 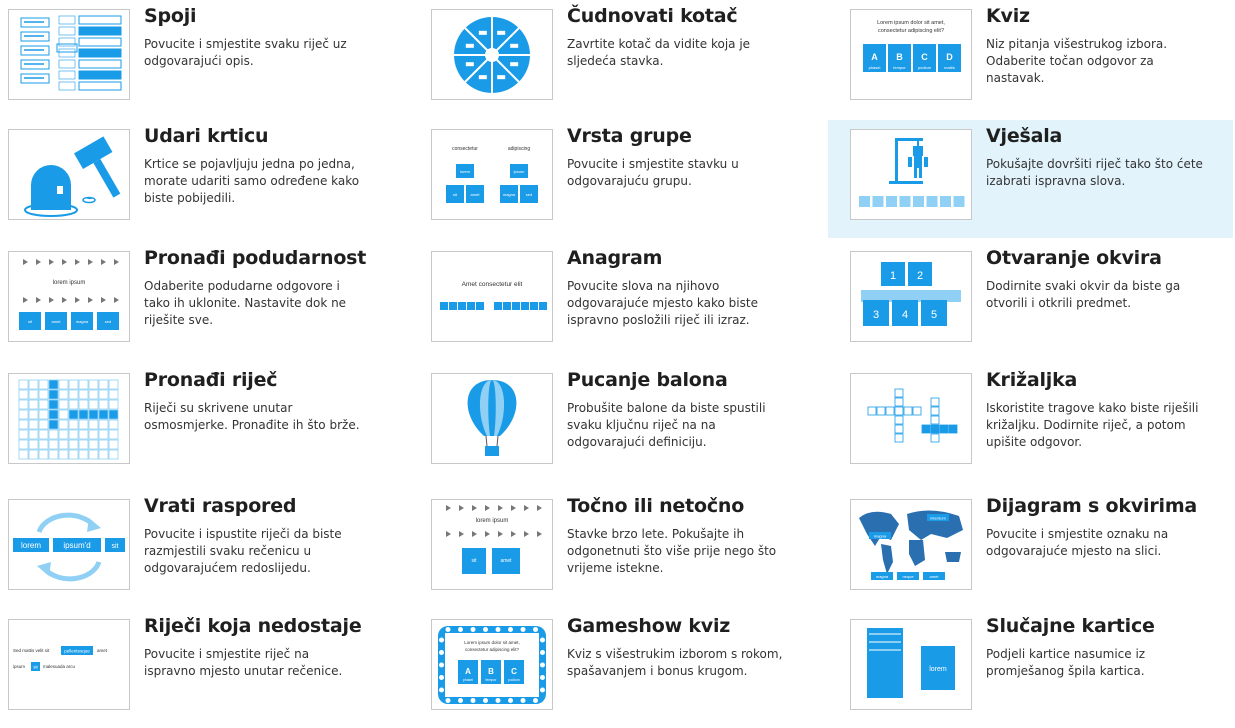 I want to click on open-box-icon: 1 2 3 4 5, so click(x=911, y=296).